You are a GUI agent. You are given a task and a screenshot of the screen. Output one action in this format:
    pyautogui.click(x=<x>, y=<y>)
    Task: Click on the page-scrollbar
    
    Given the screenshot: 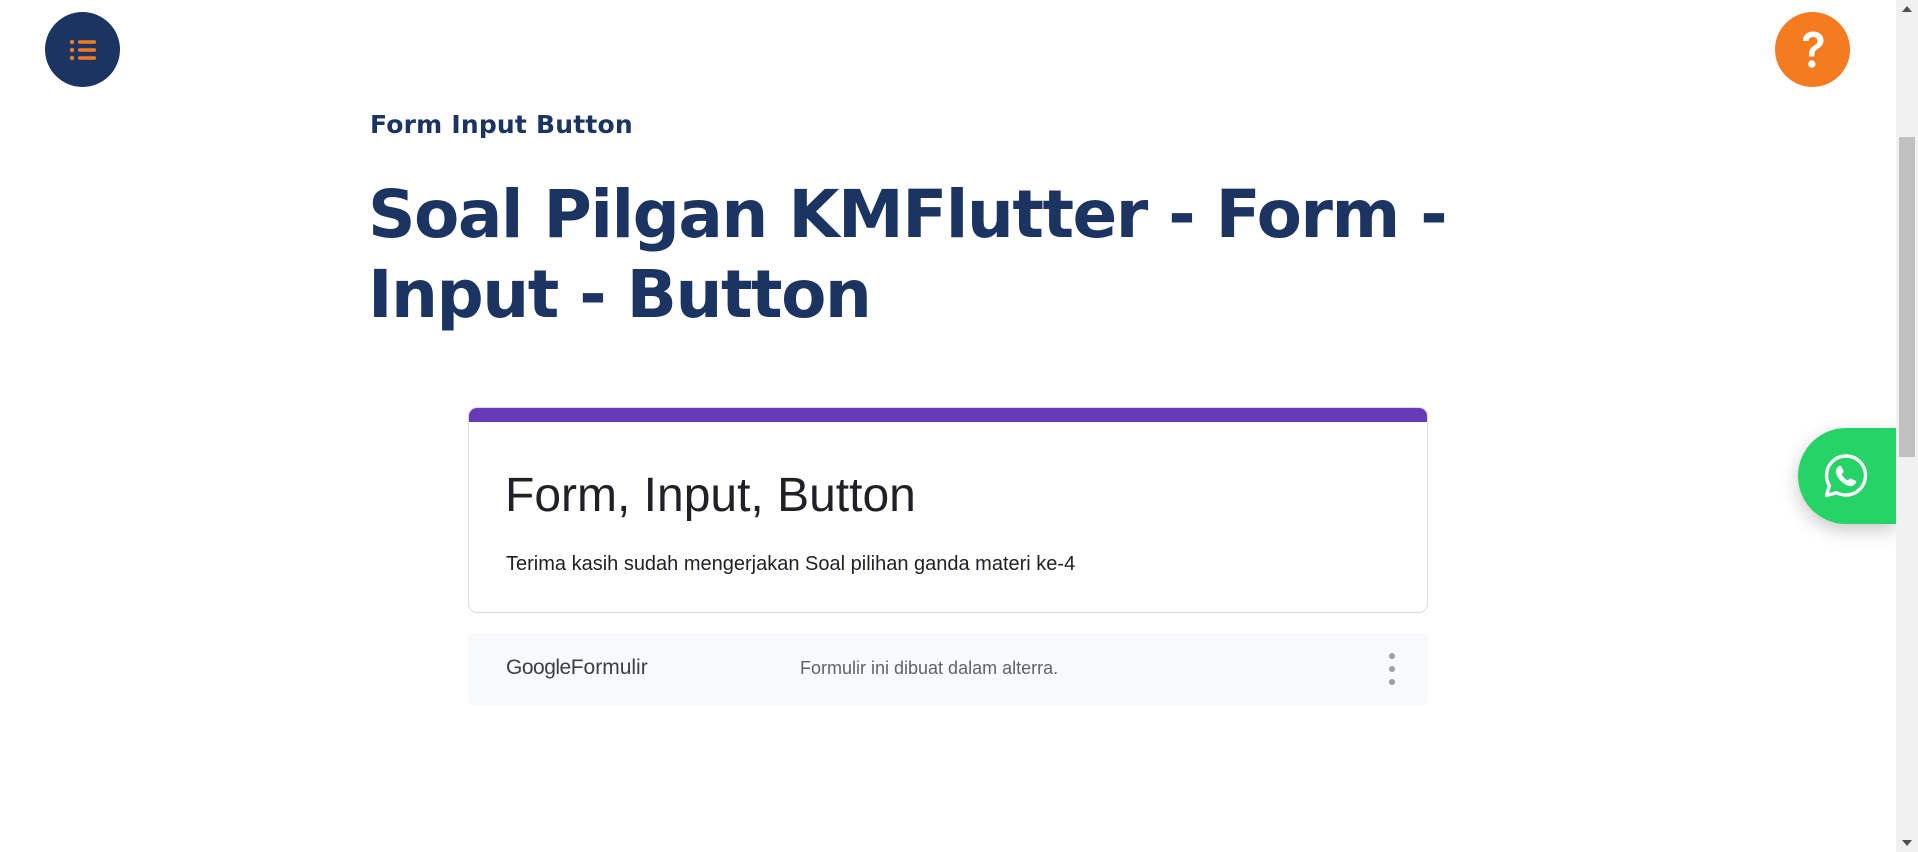 What is the action you would take?
    pyautogui.click(x=1907, y=426)
    